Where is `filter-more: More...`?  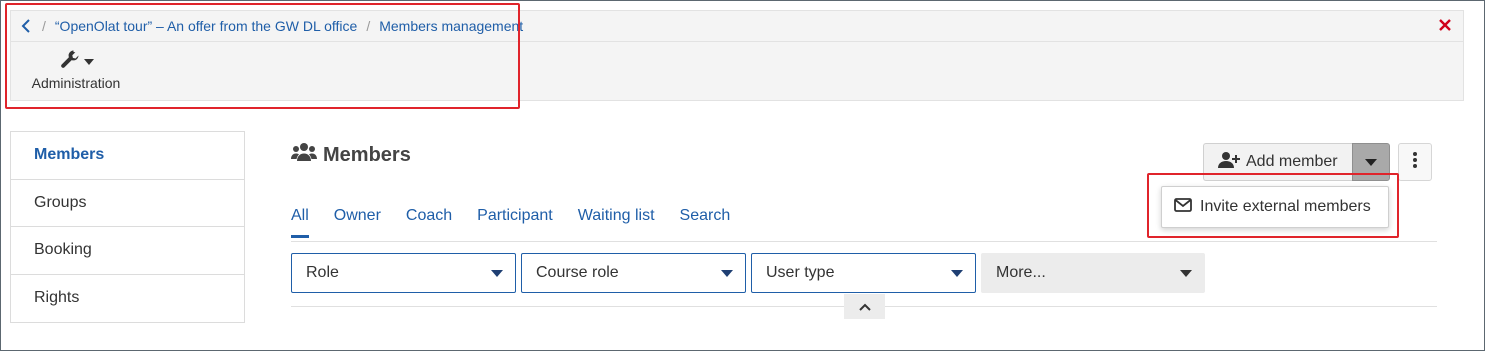
filter-more: More... is located at coordinates (1093, 273).